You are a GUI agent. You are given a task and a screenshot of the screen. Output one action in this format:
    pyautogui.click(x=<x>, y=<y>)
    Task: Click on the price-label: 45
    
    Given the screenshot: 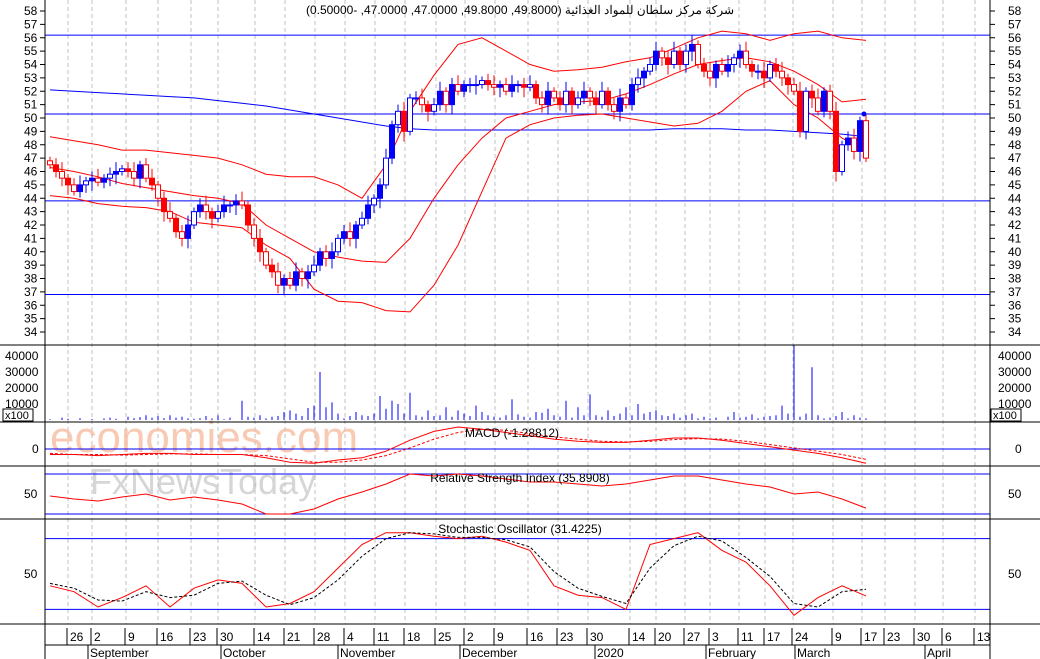 What is the action you would take?
    pyautogui.click(x=31, y=185)
    